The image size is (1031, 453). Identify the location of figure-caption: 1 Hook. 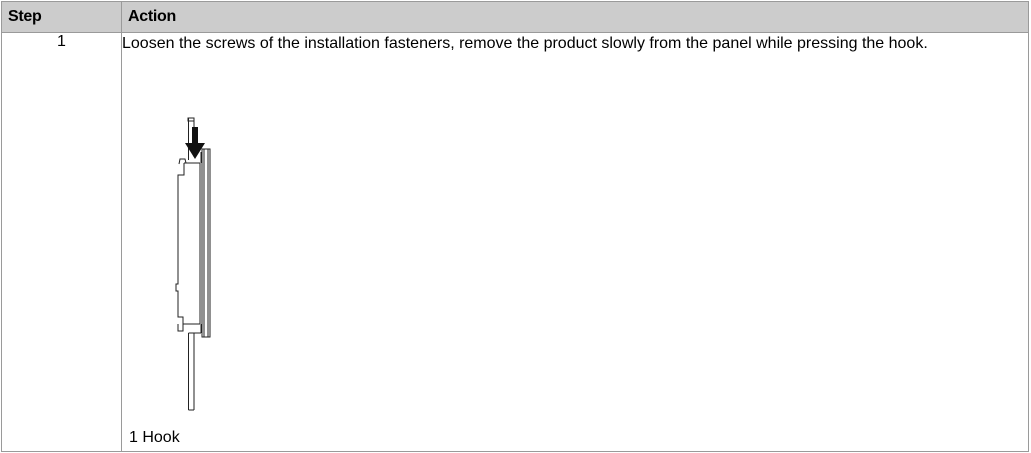
(154, 437).